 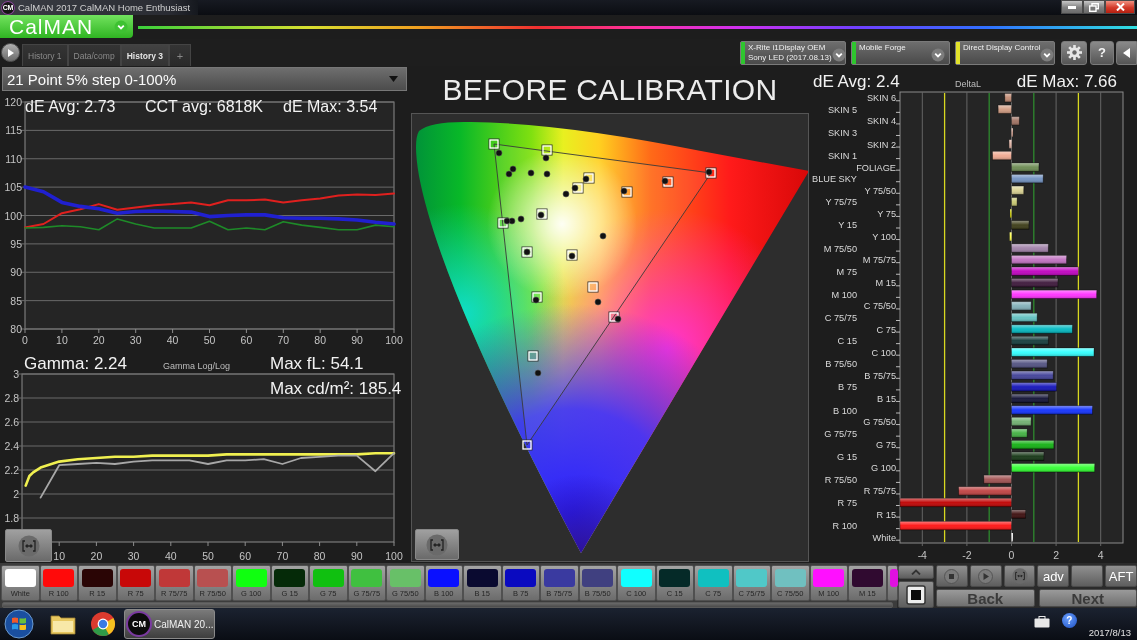 I want to click on app-logo: CM, so click(x=139, y=624).